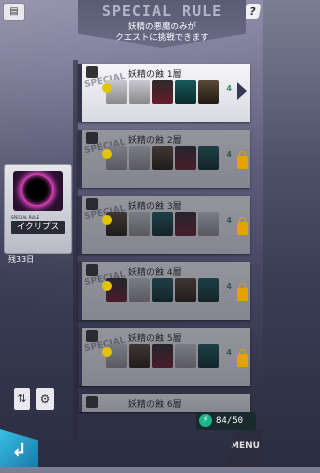 This screenshot has width=320, height=473. I want to click on header-title: SPECIAL RULE, so click(162, 11).